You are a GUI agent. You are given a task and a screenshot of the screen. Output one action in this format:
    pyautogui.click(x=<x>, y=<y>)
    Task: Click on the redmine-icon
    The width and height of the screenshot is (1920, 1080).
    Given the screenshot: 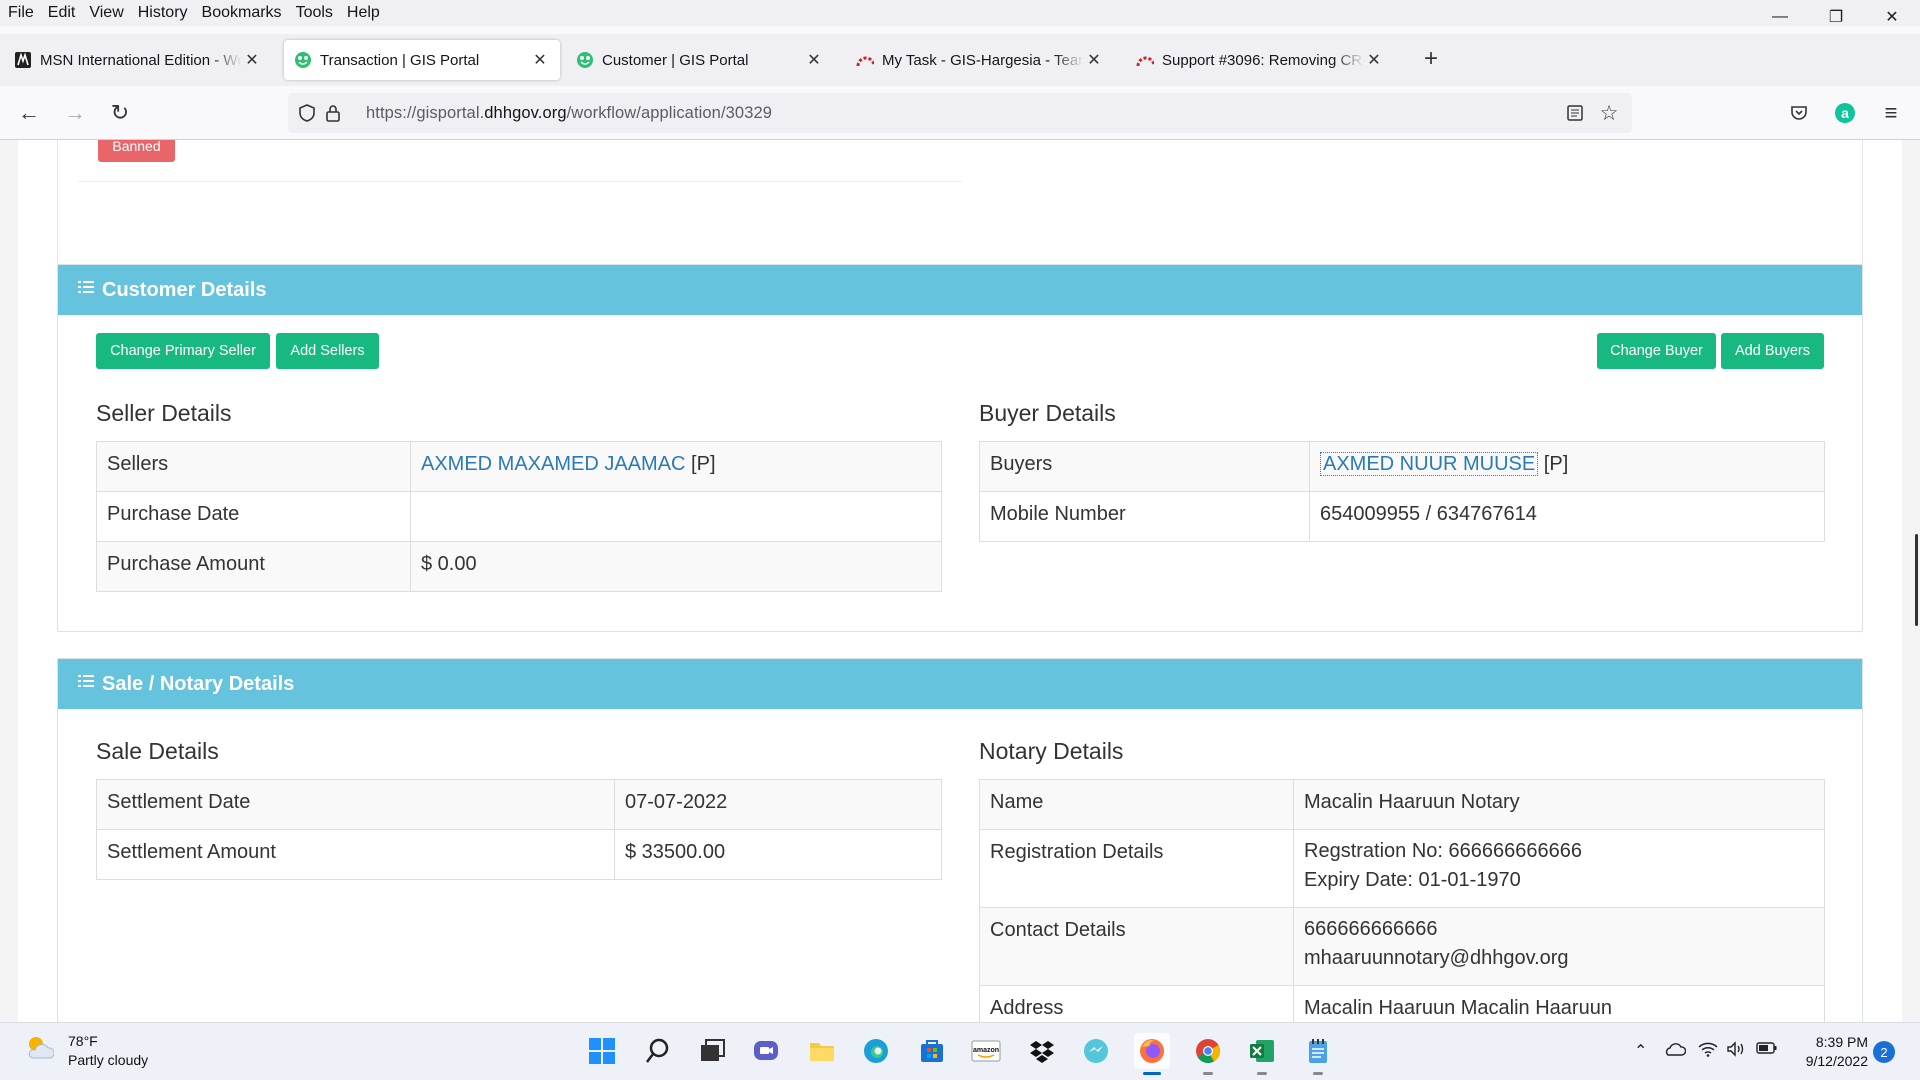 What is the action you would take?
    pyautogui.click(x=1145, y=60)
    